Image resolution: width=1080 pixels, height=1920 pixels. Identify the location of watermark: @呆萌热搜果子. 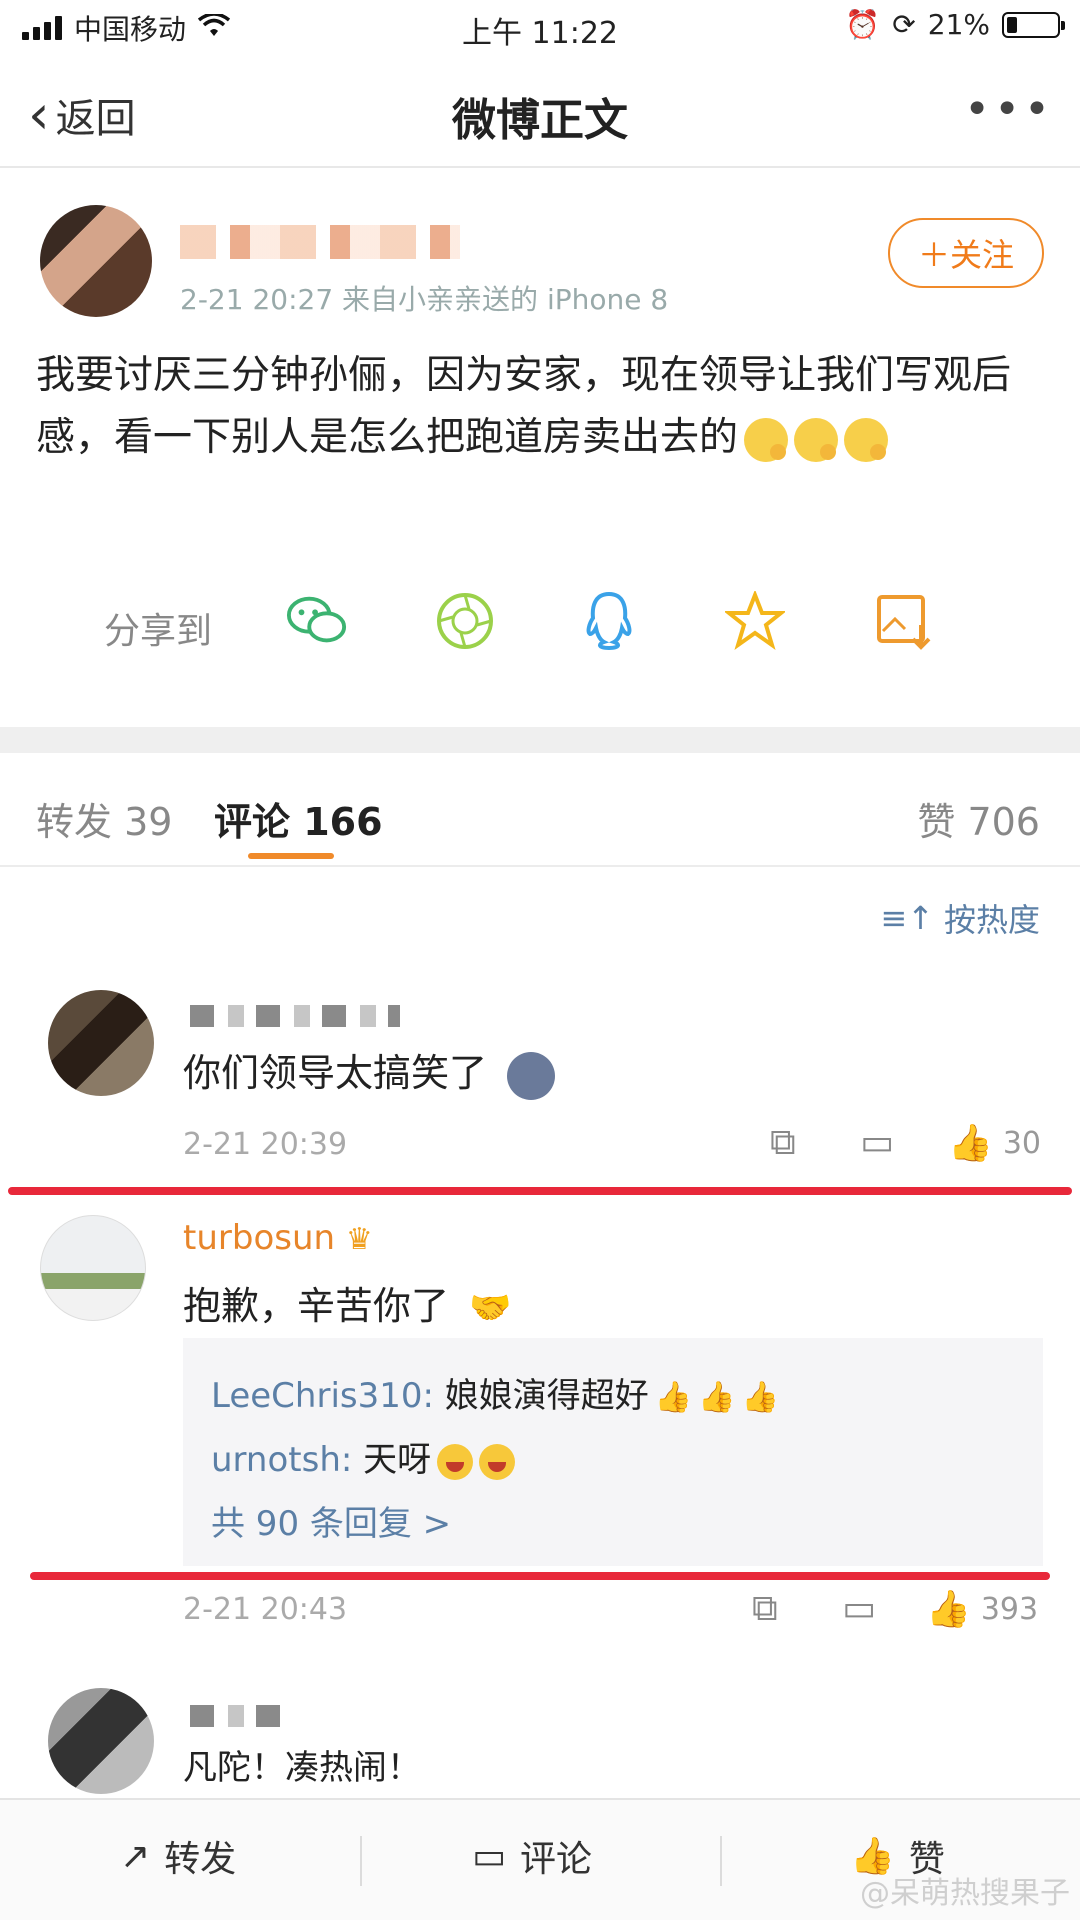
(965, 1893).